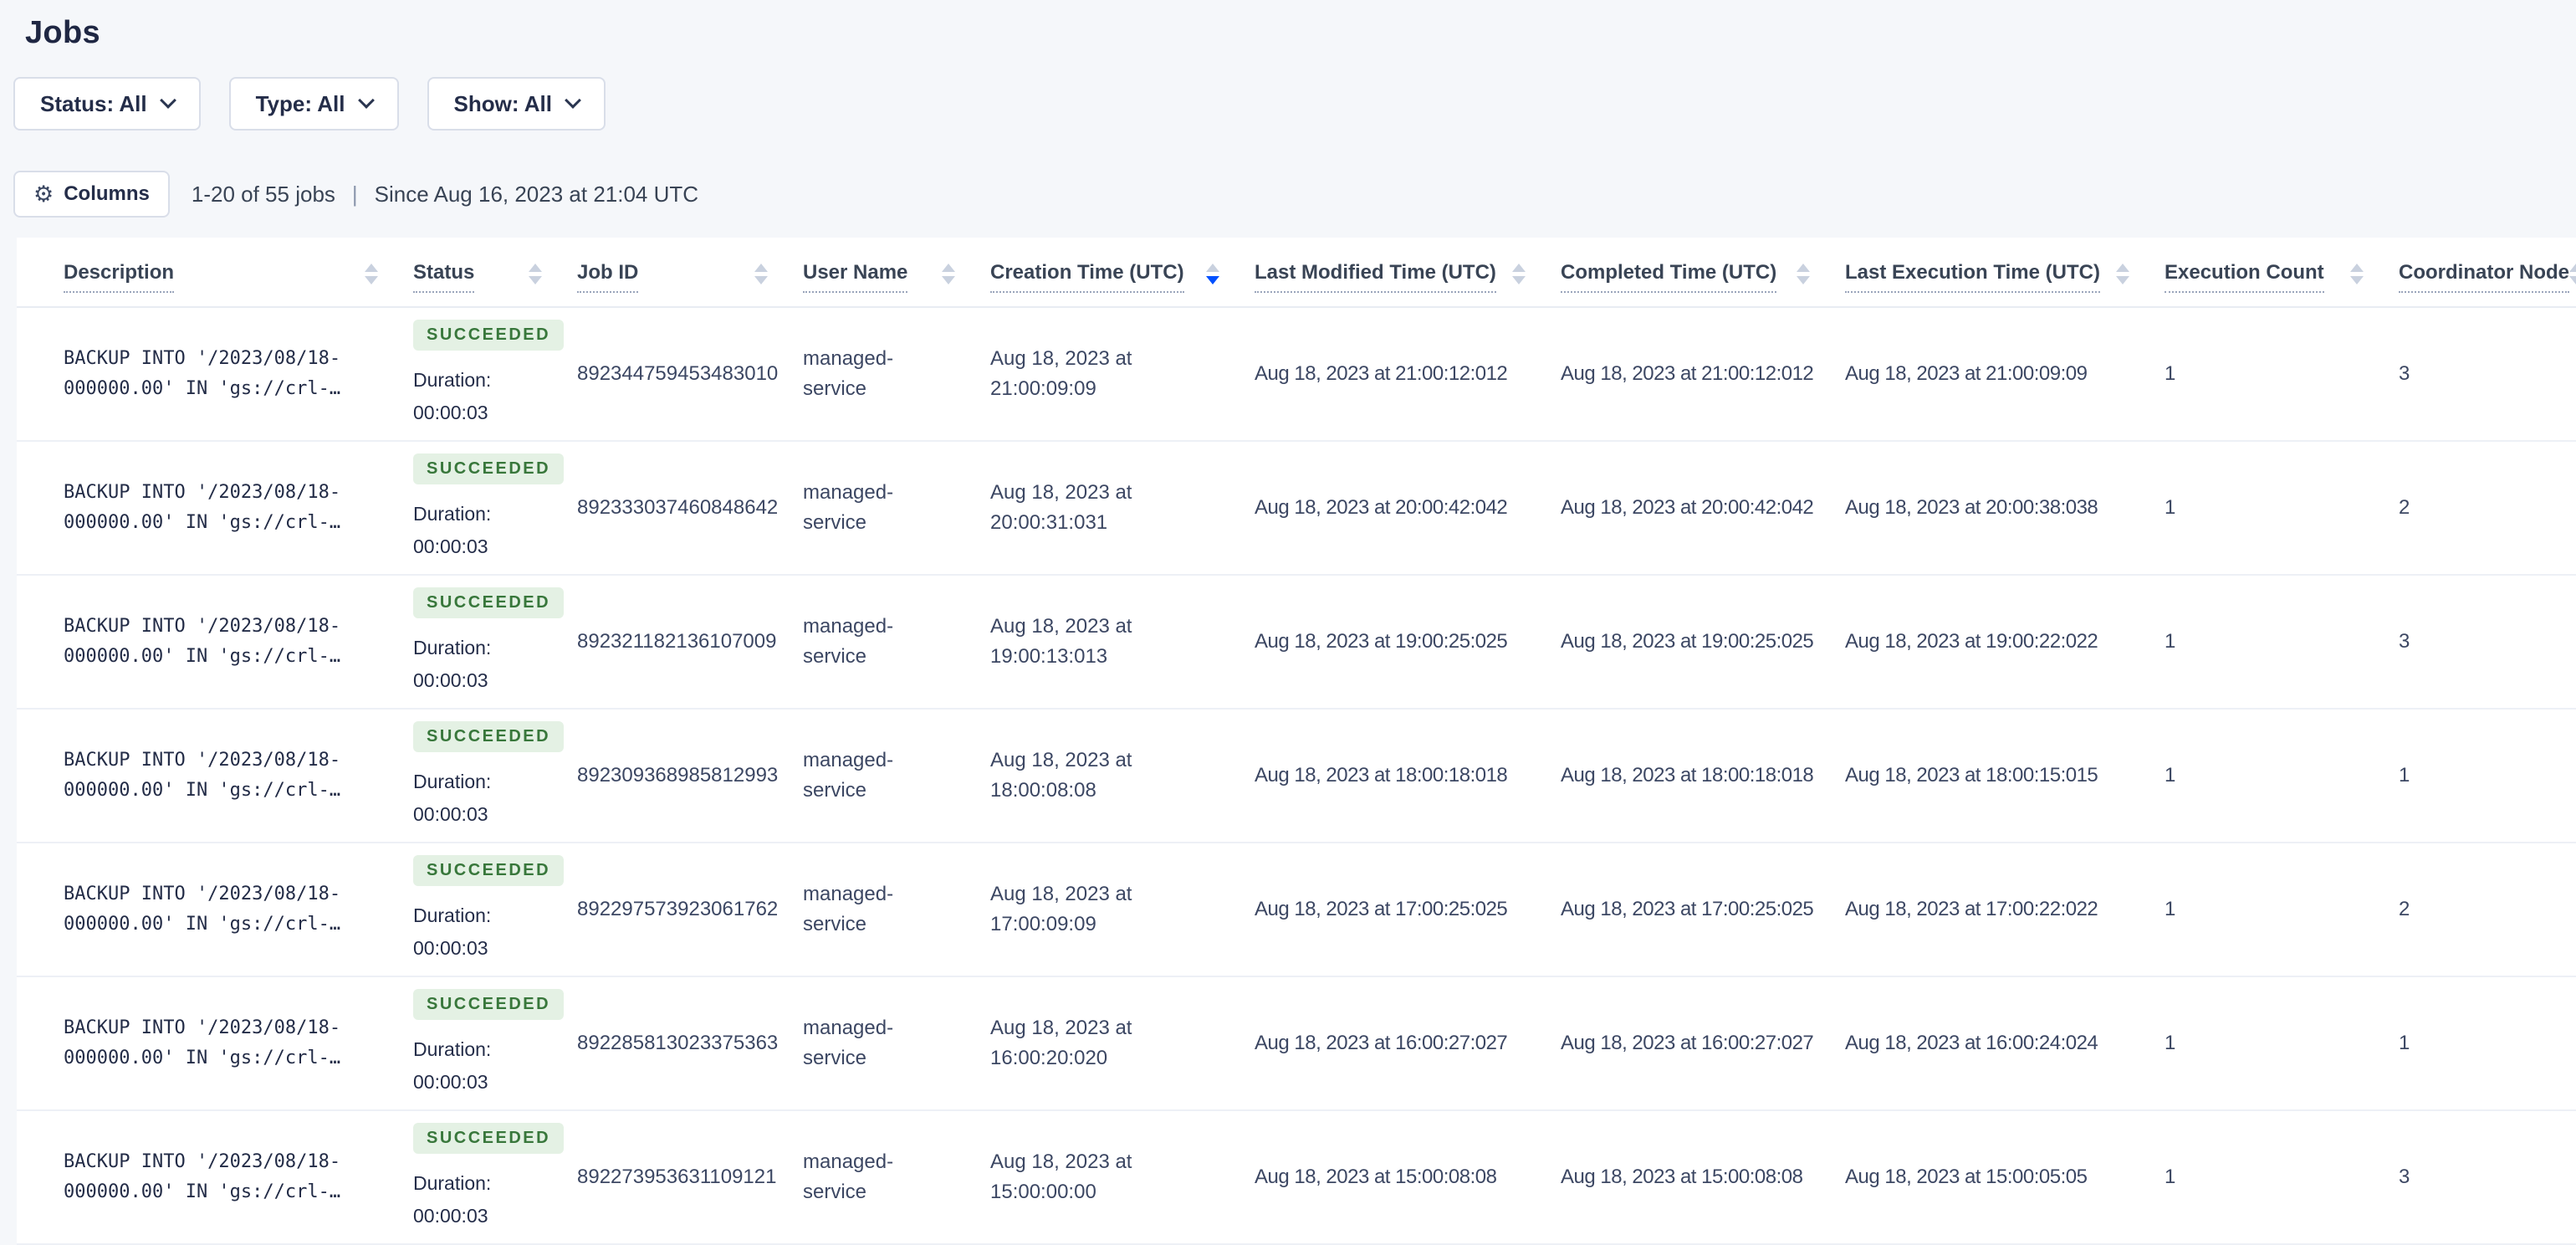 The image size is (2576, 1245). Describe the element at coordinates (1381, 909) in the screenshot. I see `last-modified-time: Aug 18, 2023 at 17:00:25:025` at that location.